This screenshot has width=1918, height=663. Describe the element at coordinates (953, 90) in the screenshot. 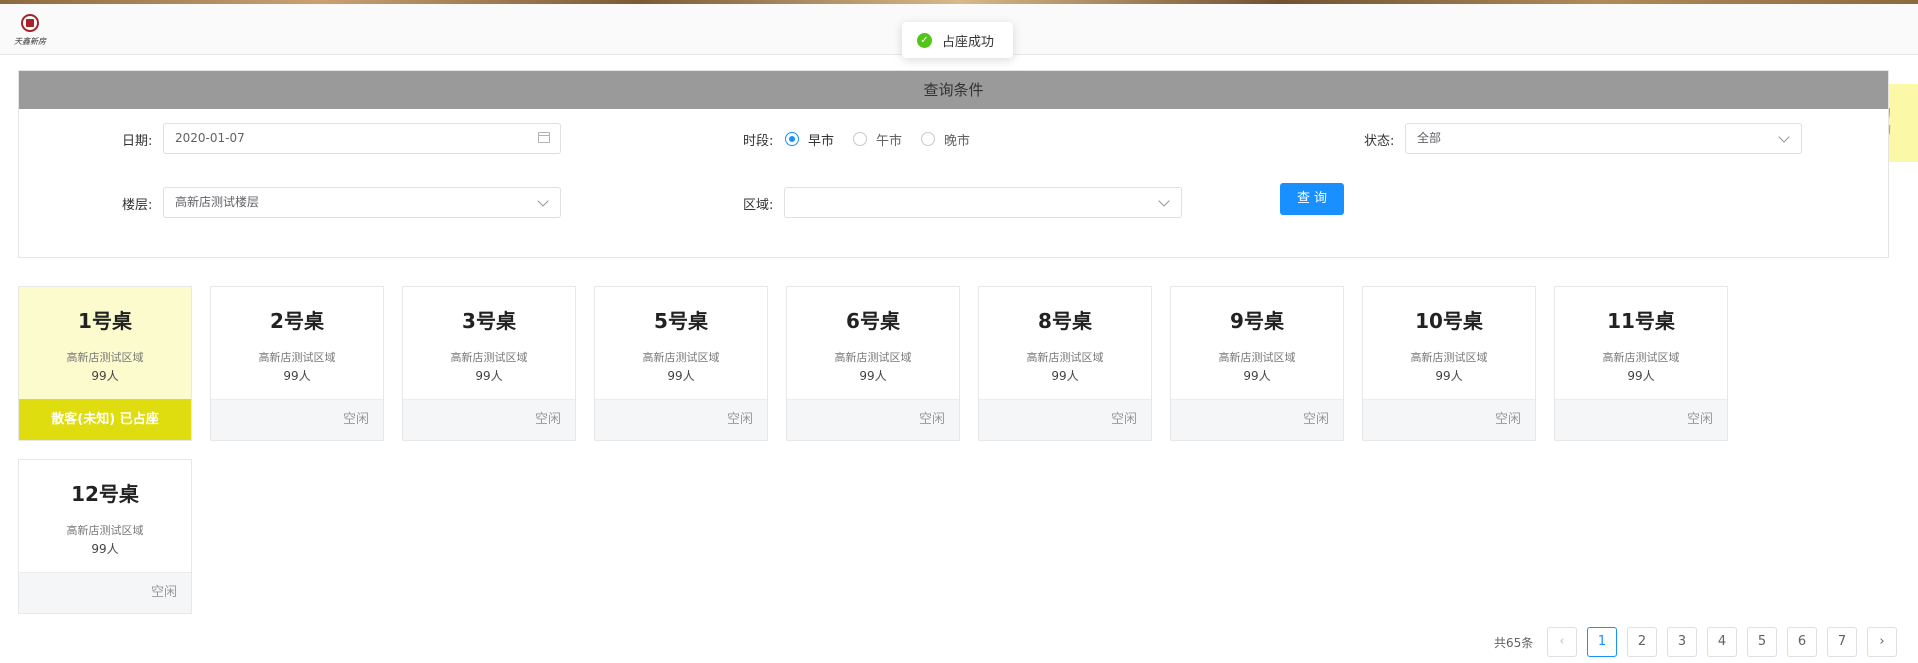

I see `query-panel-title: 查询条件` at that location.